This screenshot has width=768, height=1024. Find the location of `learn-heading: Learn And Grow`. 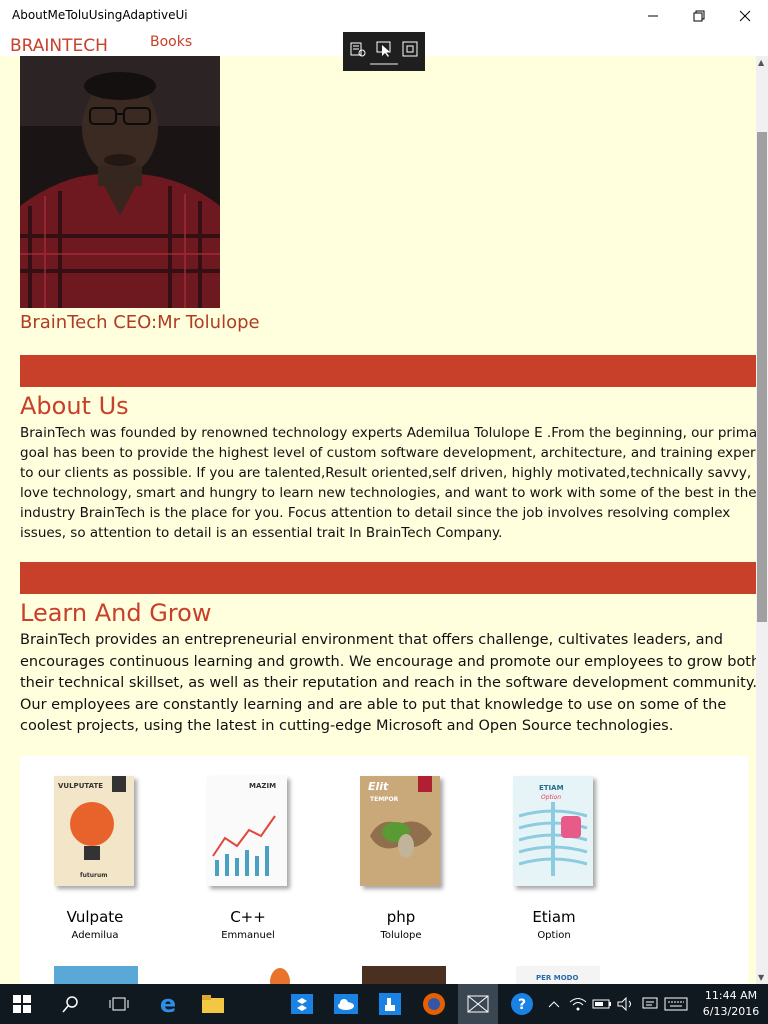

learn-heading: Learn And Grow is located at coordinates (116, 613).